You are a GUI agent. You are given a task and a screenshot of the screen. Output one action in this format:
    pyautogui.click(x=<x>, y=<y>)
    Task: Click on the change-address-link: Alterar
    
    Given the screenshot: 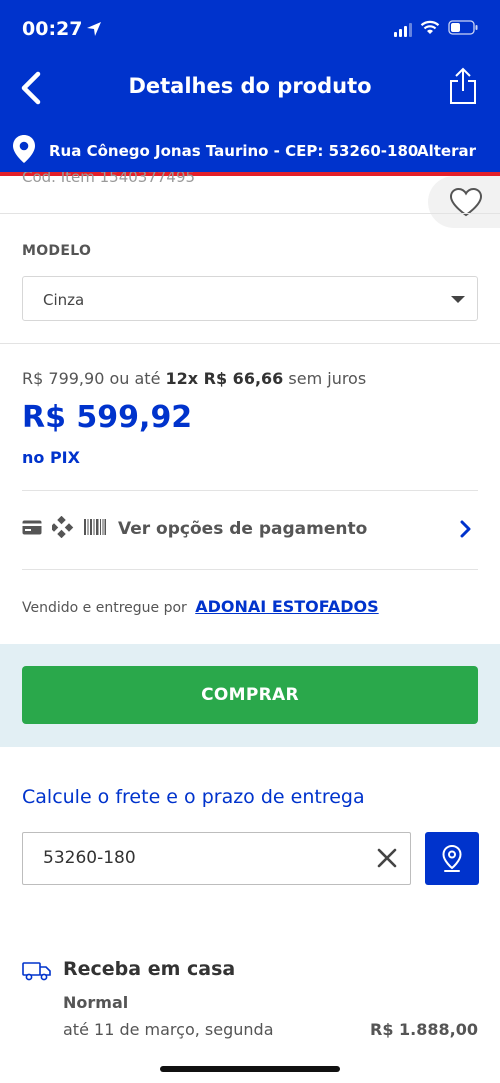 What is the action you would take?
    pyautogui.click(x=446, y=151)
    